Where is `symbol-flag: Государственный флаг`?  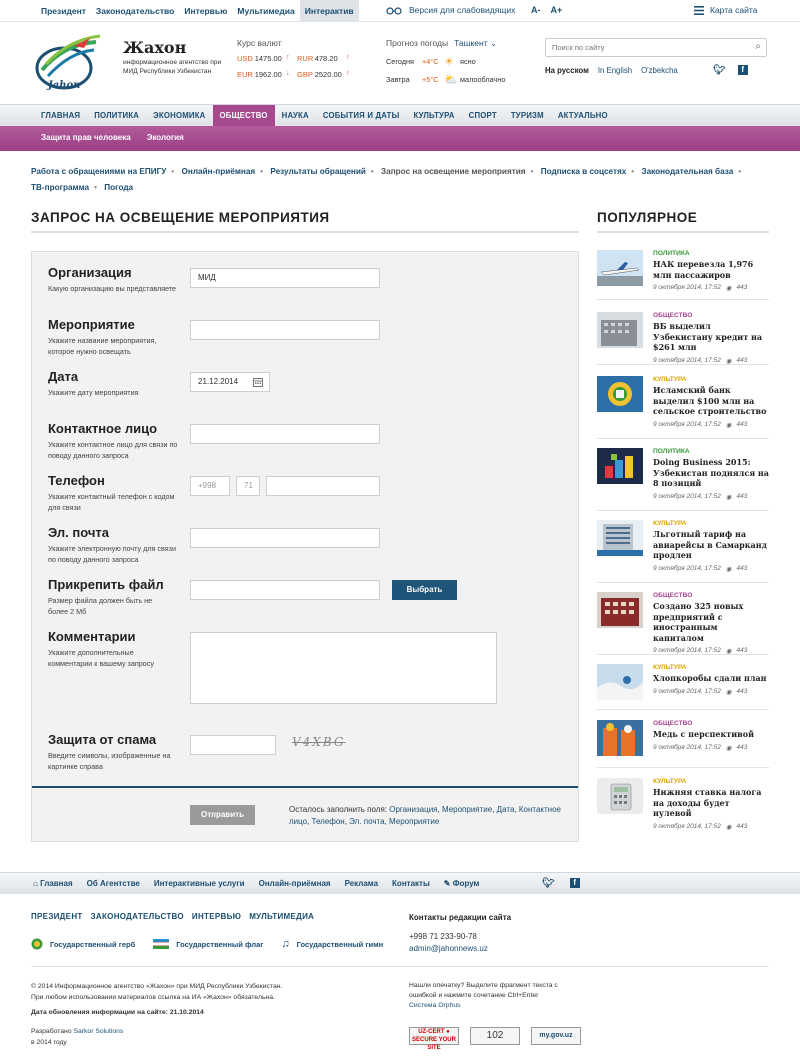
symbol-flag: Государственный флаг is located at coordinates (208, 944).